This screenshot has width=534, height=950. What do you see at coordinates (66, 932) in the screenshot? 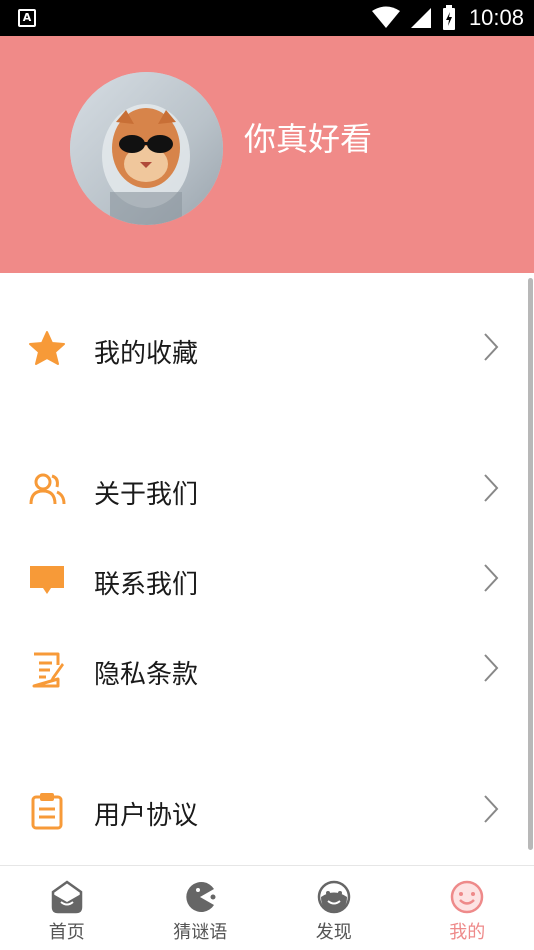
I see `nav-label: 首页` at bounding box center [66, 932].